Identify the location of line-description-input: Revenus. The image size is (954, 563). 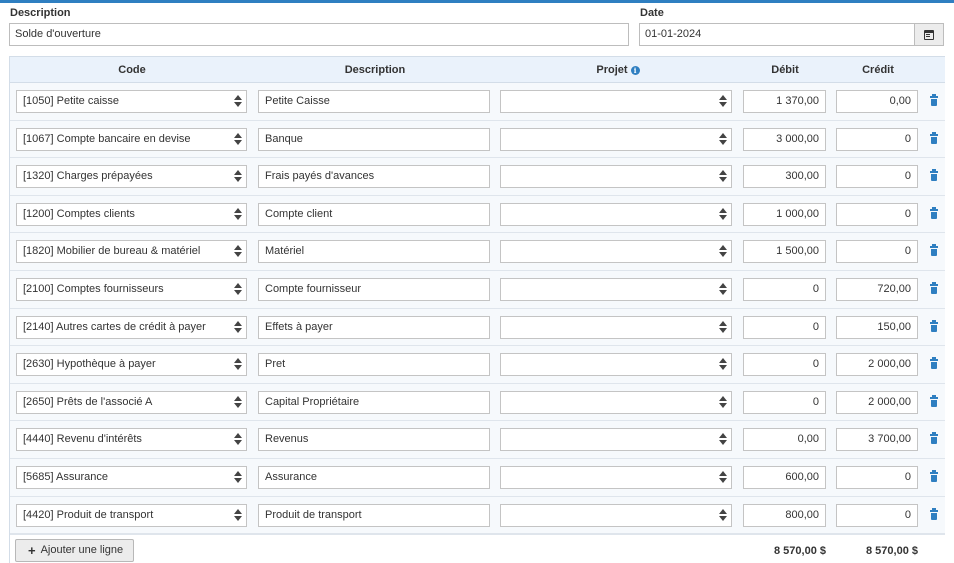
(374, 440).